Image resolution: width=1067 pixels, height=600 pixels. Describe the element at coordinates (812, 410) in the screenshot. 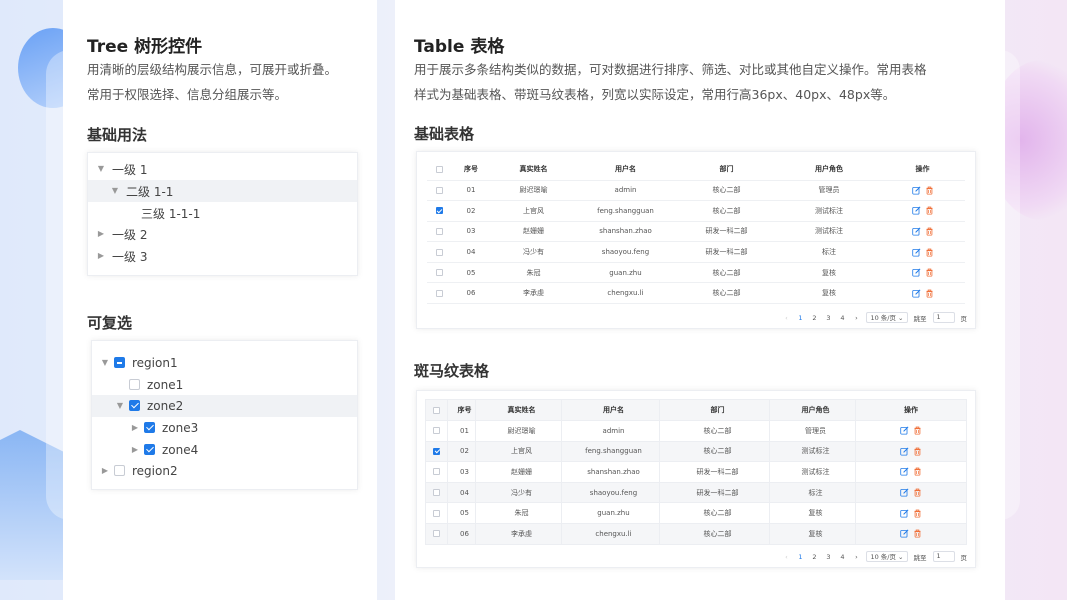

I see `col-header-role: 用户角色` at that location.